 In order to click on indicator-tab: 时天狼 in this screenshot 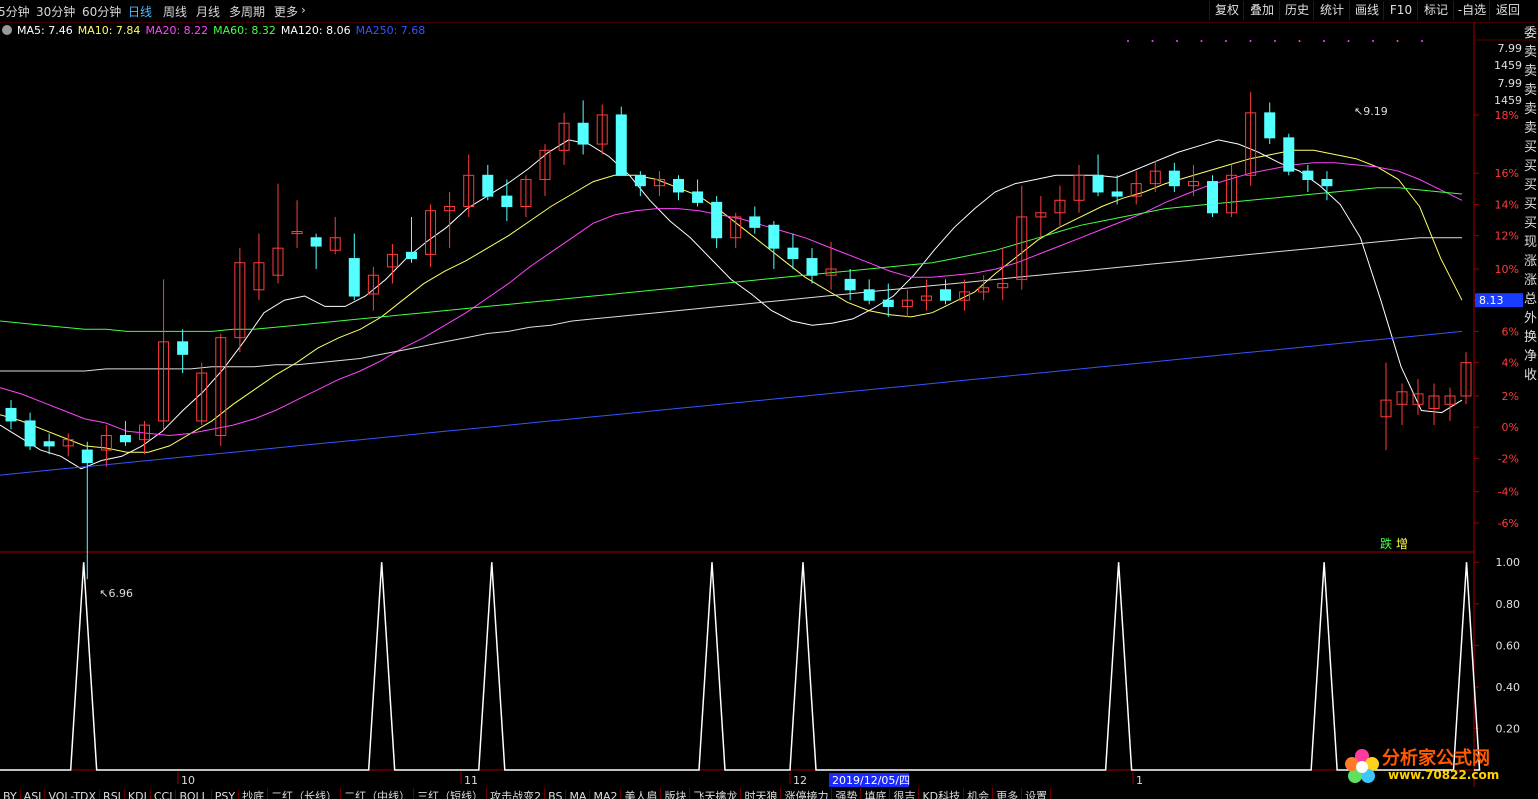, I will do `click(761, 793)`.